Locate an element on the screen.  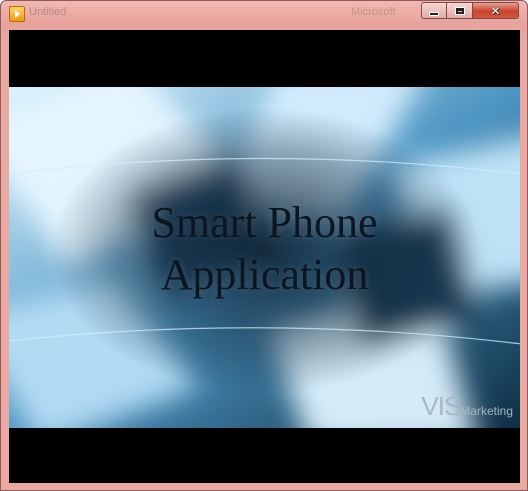
close-button: ✕ is located at coordinates (496, 10).